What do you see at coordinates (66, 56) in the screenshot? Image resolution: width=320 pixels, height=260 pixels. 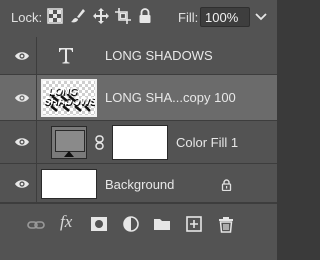 I see `type-layer-icon` at bounding box center [66, 56].